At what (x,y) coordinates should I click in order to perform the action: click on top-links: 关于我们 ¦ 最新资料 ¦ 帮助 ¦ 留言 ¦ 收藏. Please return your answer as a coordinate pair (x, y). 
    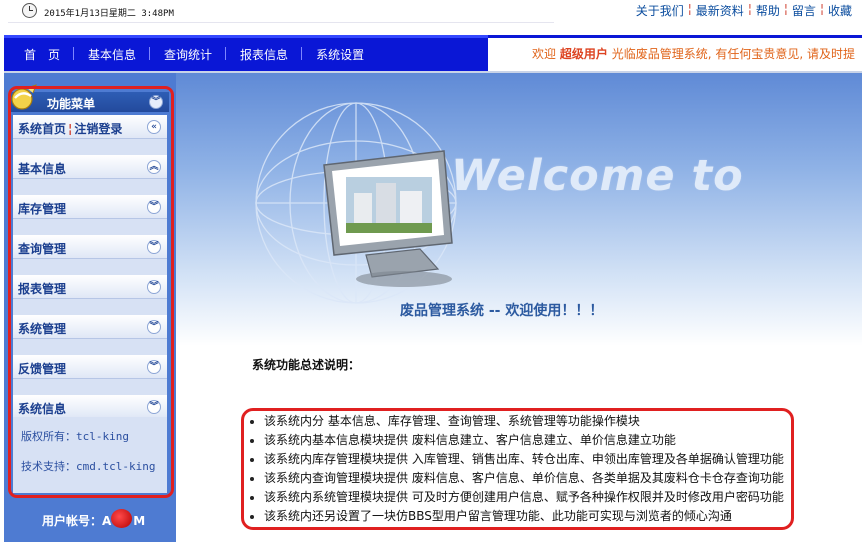
    Looking at the image, I should click on (744, 10).